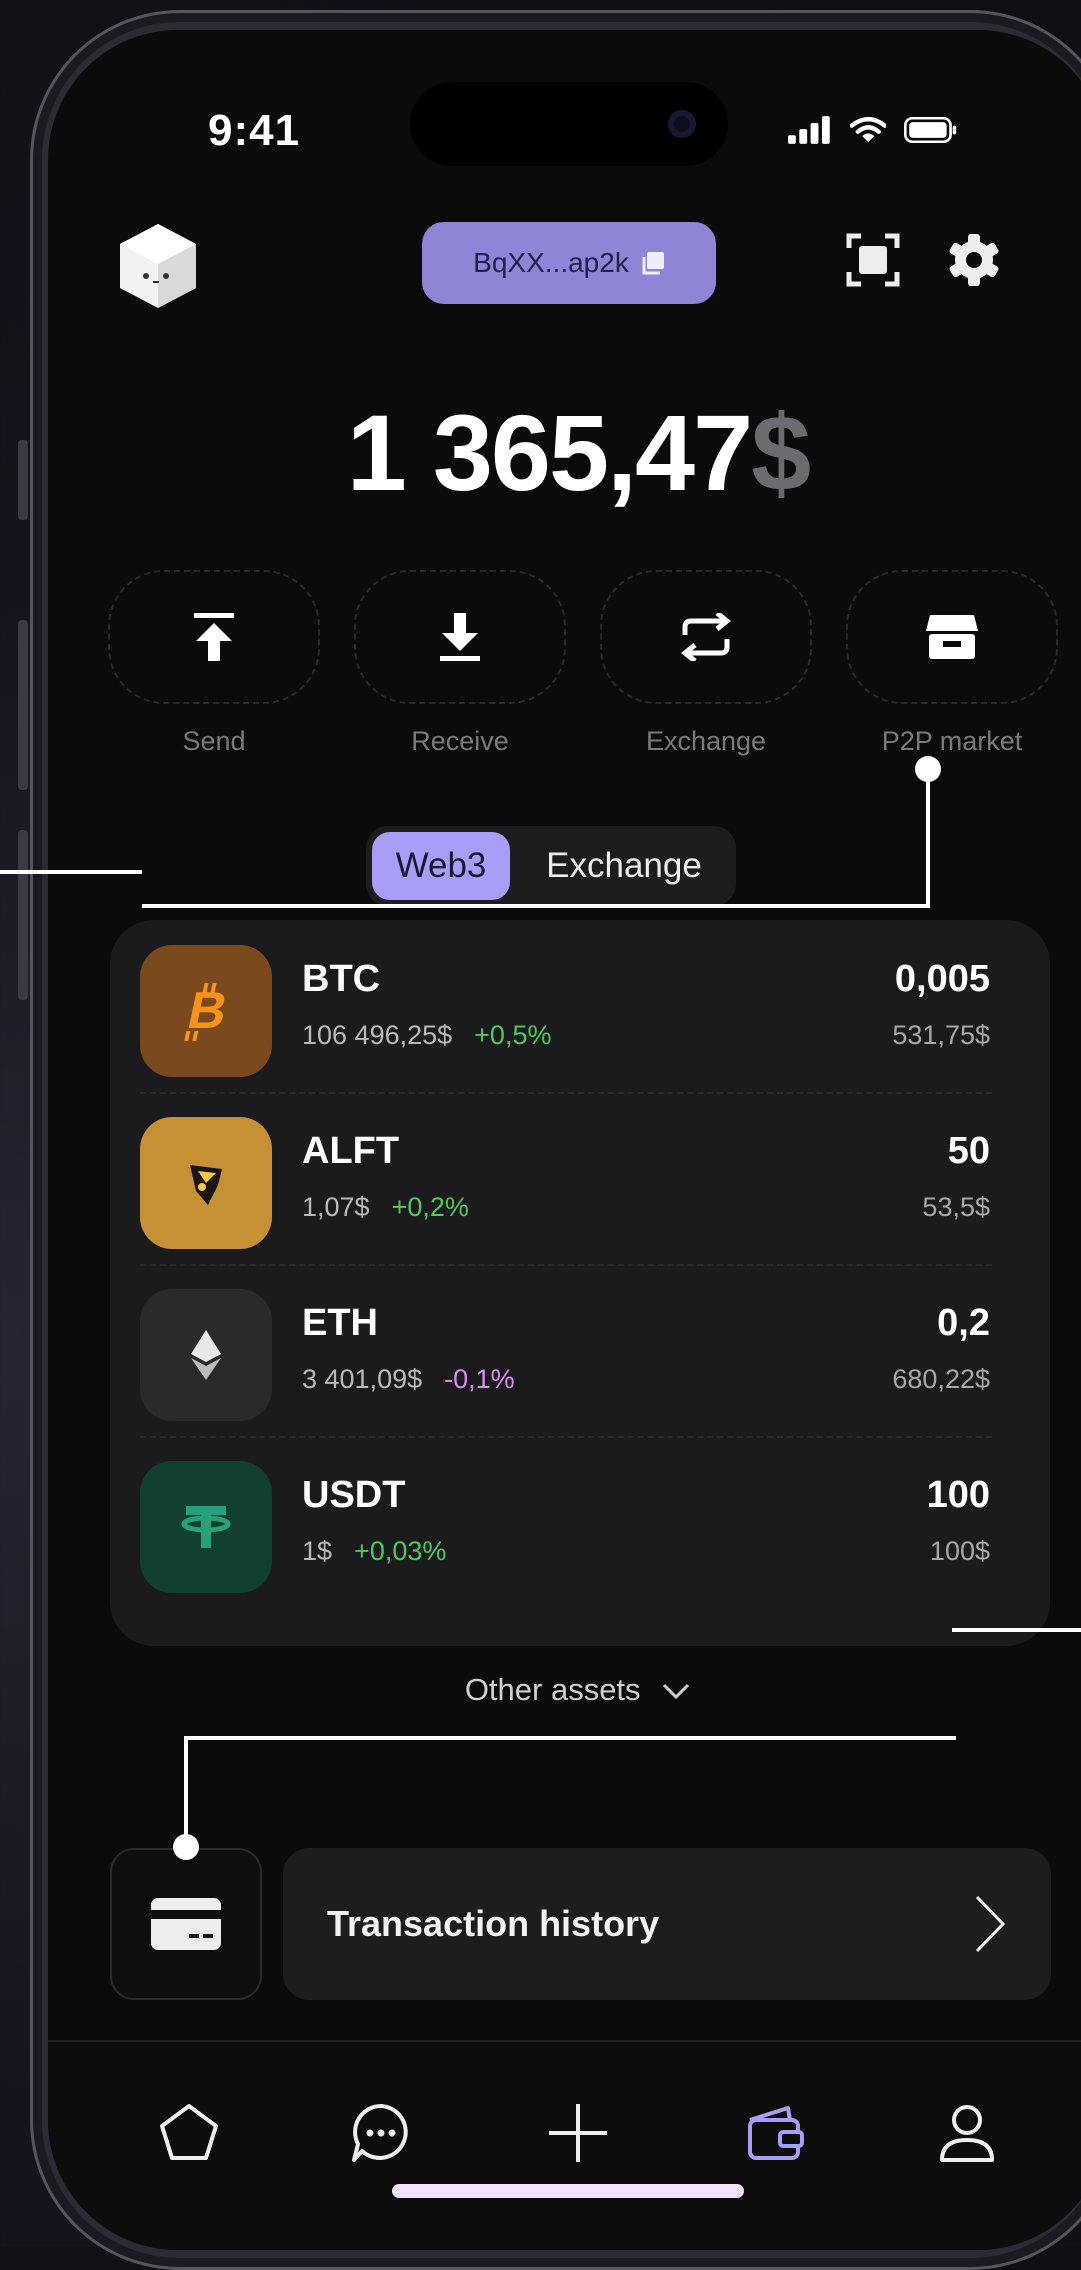 The width and height of the screenshot is (1081, 2270). What do you see at coordinates (23, 915) in the screenshot?
I see `volume-down-button` at bounding box center [23, 915].